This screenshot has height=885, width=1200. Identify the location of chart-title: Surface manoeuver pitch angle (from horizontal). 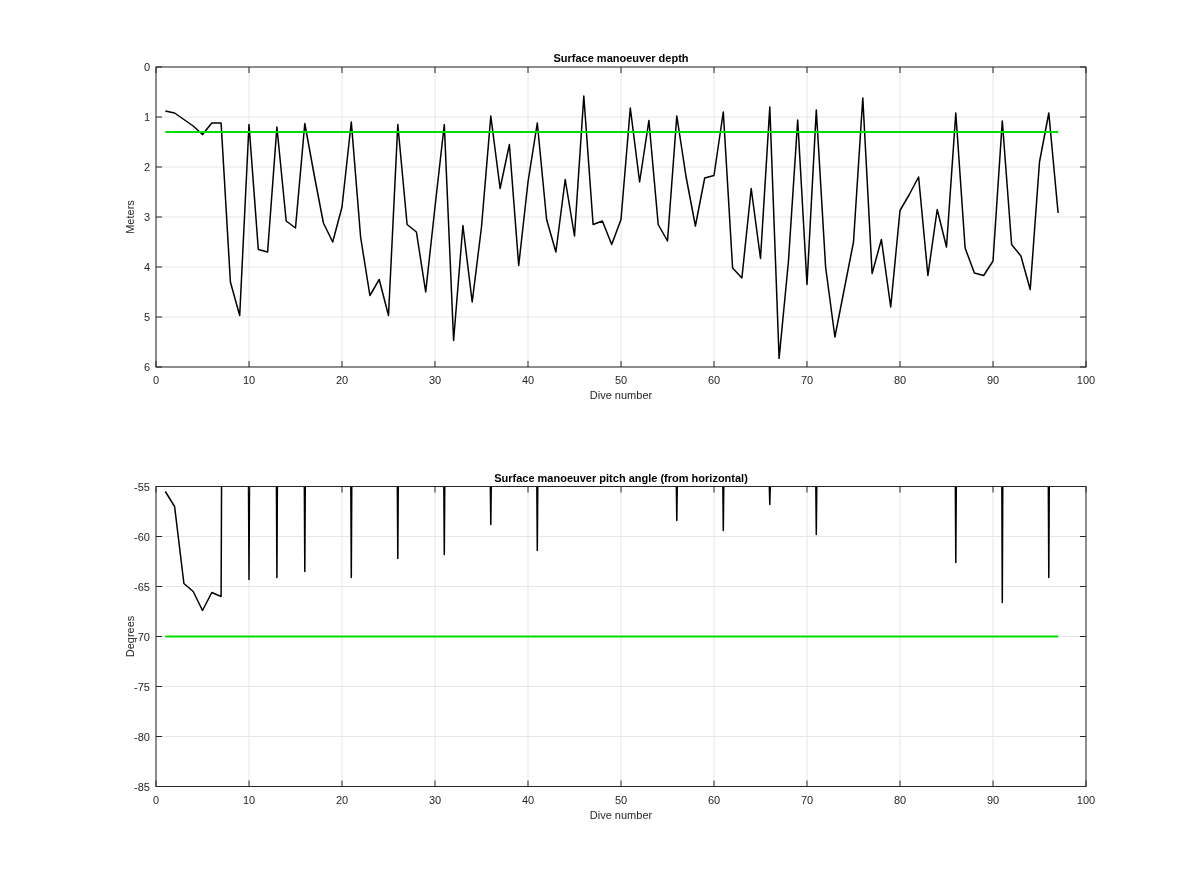
(621, 477).